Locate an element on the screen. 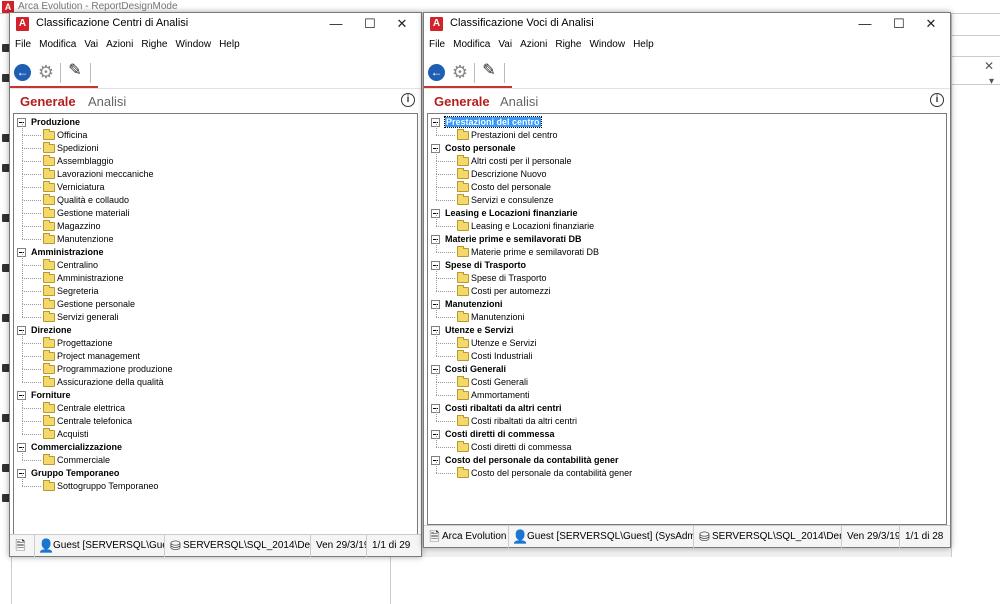  tree-group: Commercializzazione is located at coordinates (215, 447).